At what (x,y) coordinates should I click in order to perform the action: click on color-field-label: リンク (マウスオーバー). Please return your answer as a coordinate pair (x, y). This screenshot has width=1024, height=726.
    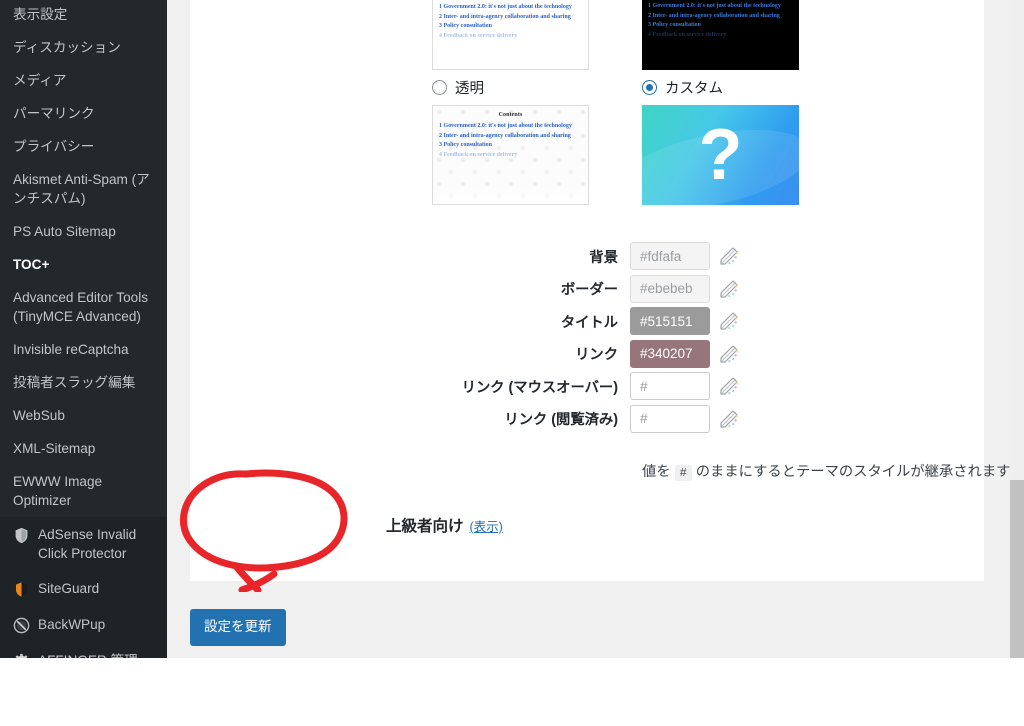
    Looking at the image, I should click on (539, 387).